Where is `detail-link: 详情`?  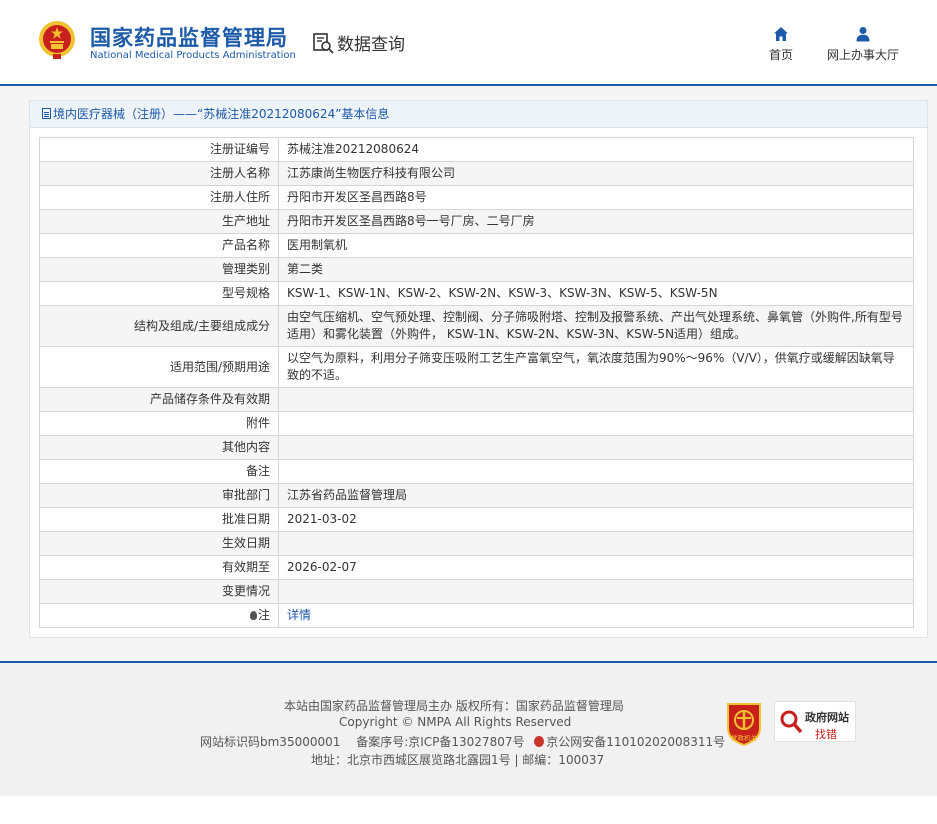 detail-link: 详情 is located at coordinates (299, 615).